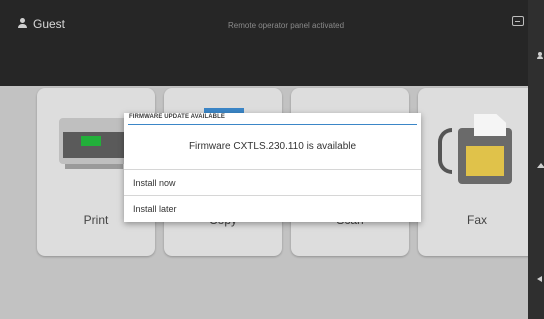  I want to click on install-later-option: Install later, so click(272, 208).